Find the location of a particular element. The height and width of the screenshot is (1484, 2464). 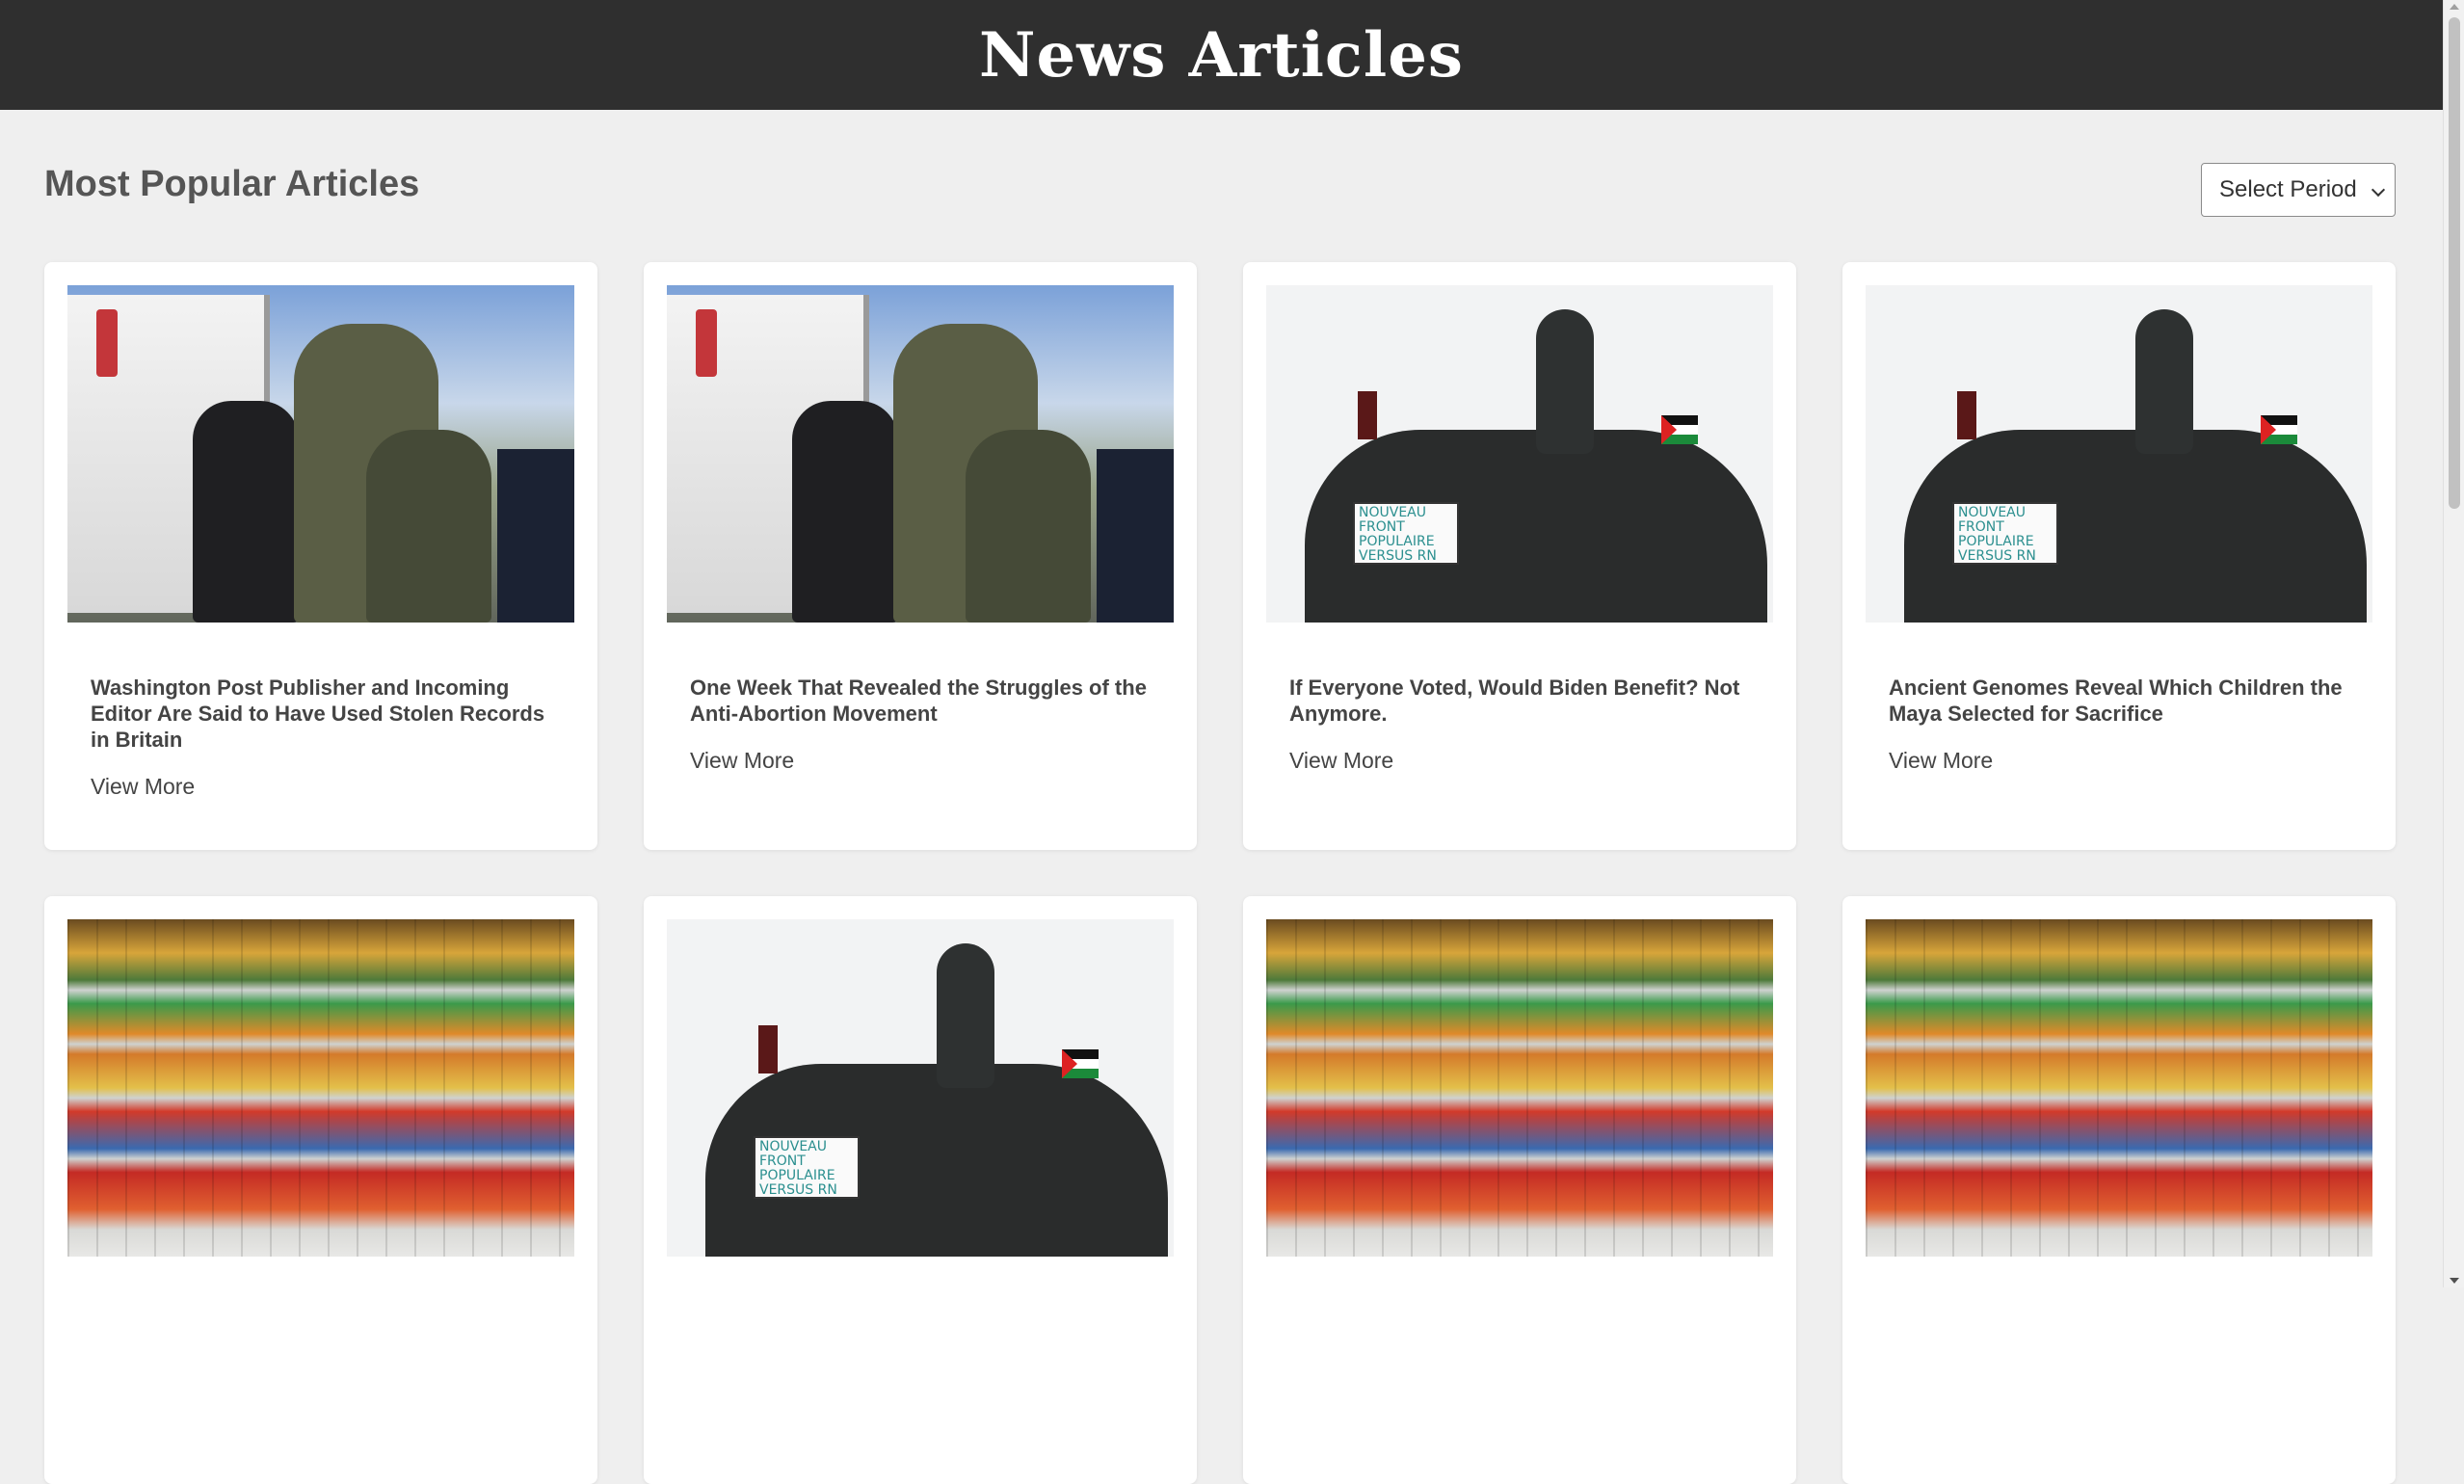

scroll-up-icon is located at coordinates (2454, 7).